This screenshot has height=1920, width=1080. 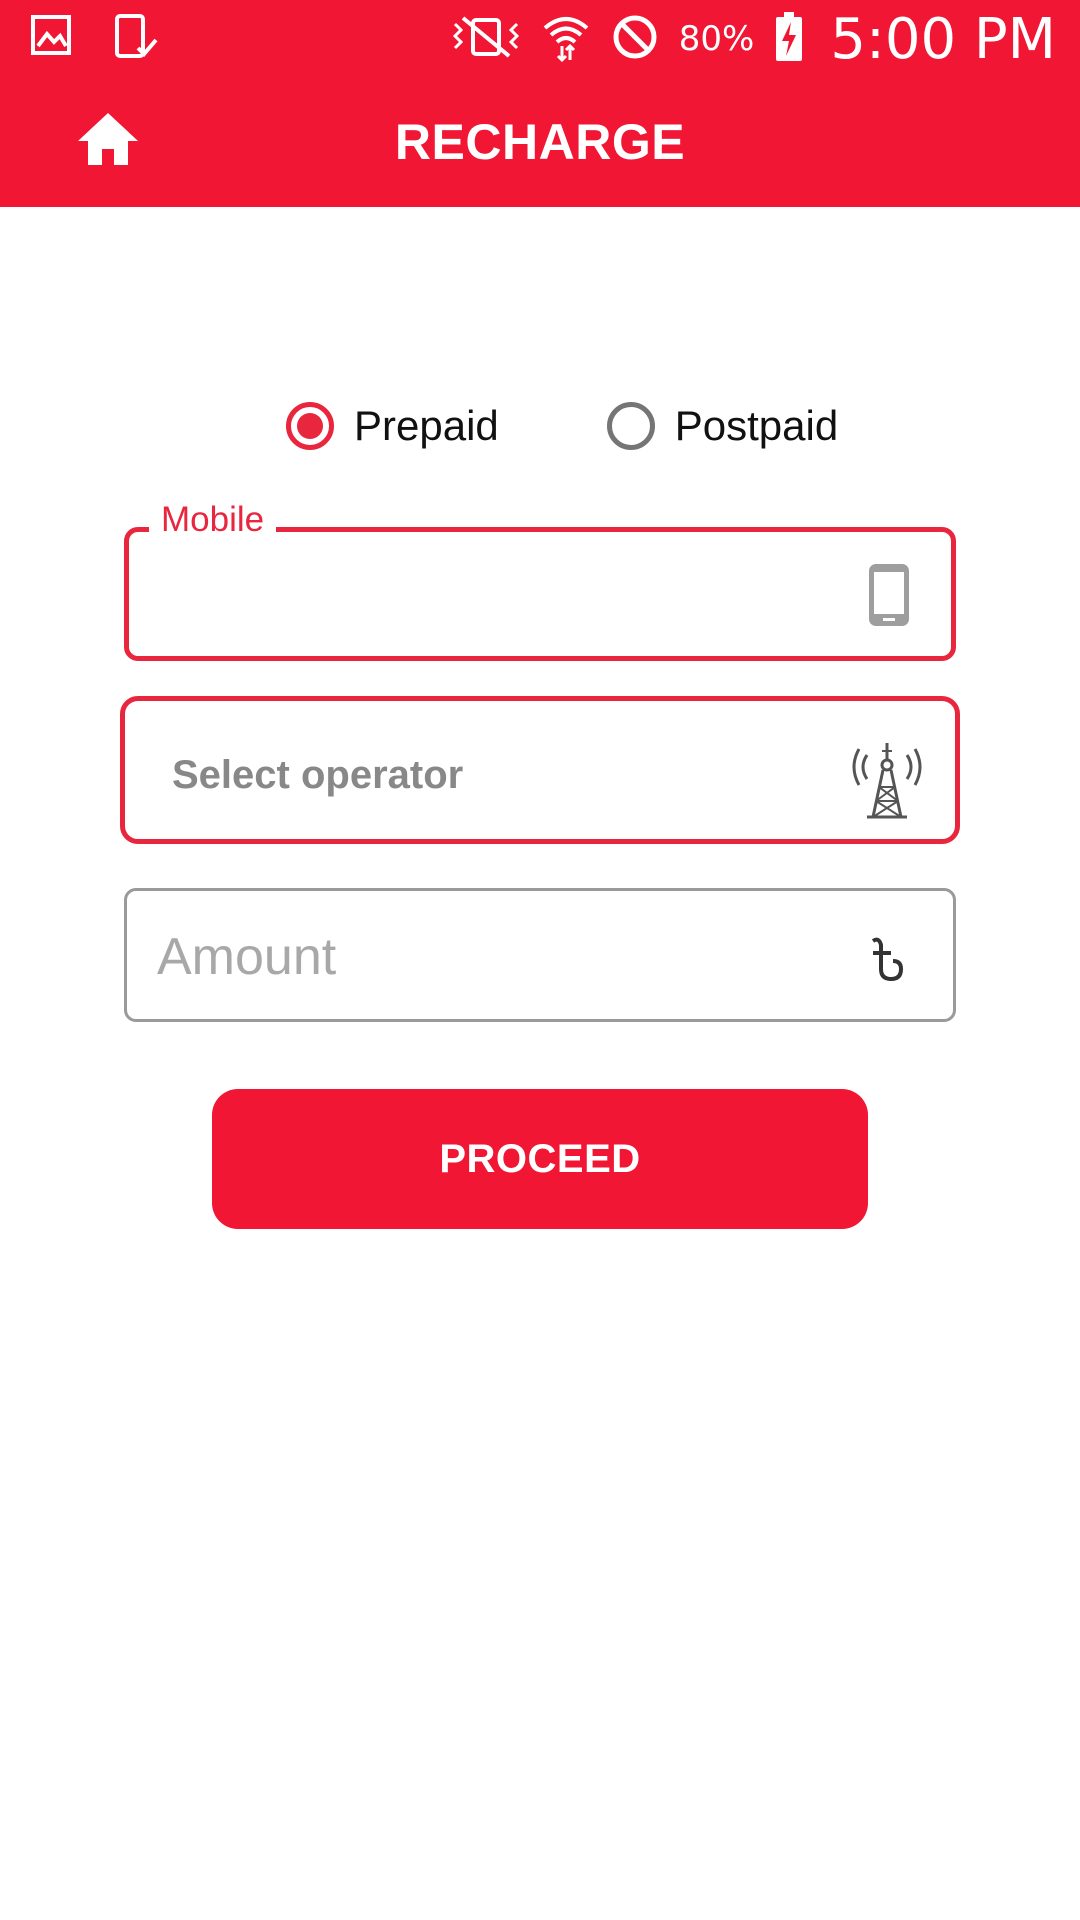 What do you see at coordinates (756, 425) in the screenshot?
I see `radio-postpaid-label: Postpaid` at bounding box center [756, 425].